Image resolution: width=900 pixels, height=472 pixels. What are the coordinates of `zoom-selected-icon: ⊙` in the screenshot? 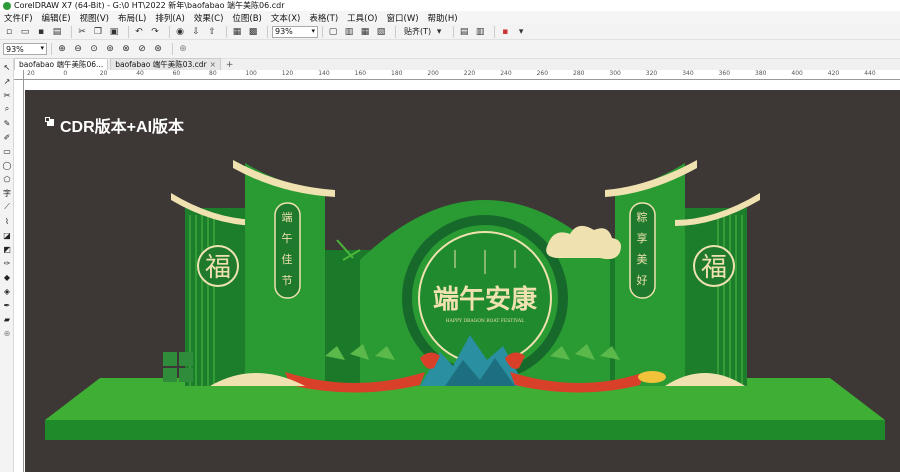 It's located at (94, 49).